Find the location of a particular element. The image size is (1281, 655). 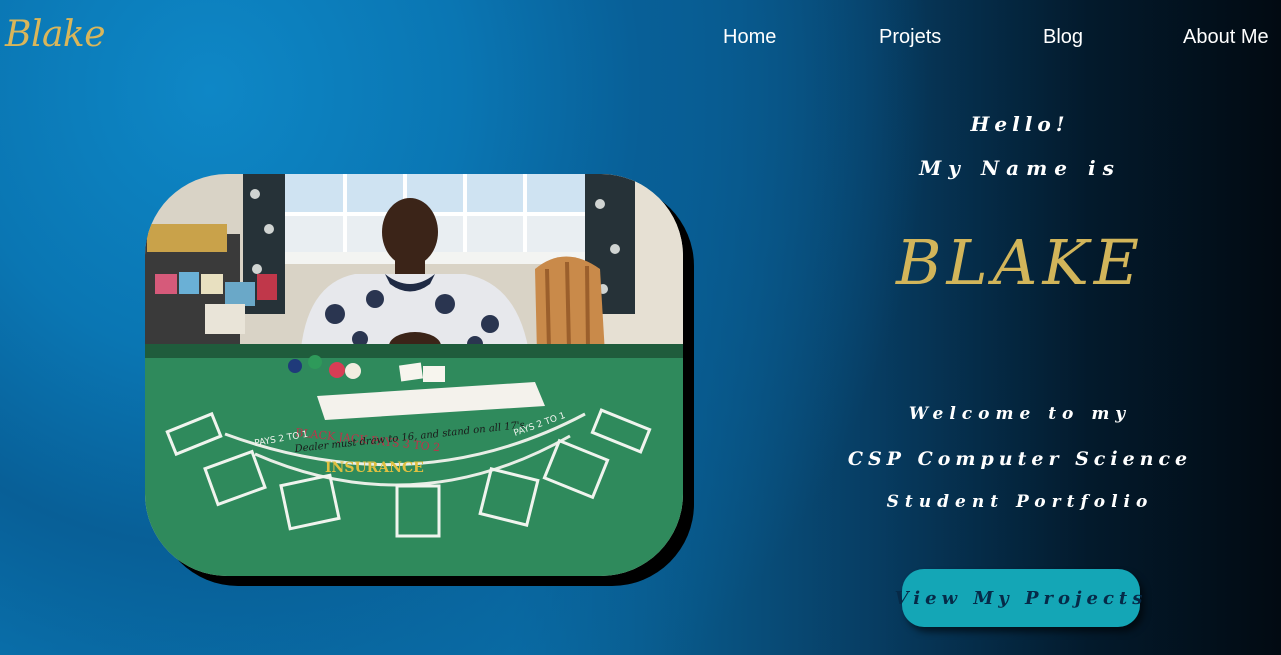

main-nav: Home Projets Blog About Me is located at coordinates (640, 41).